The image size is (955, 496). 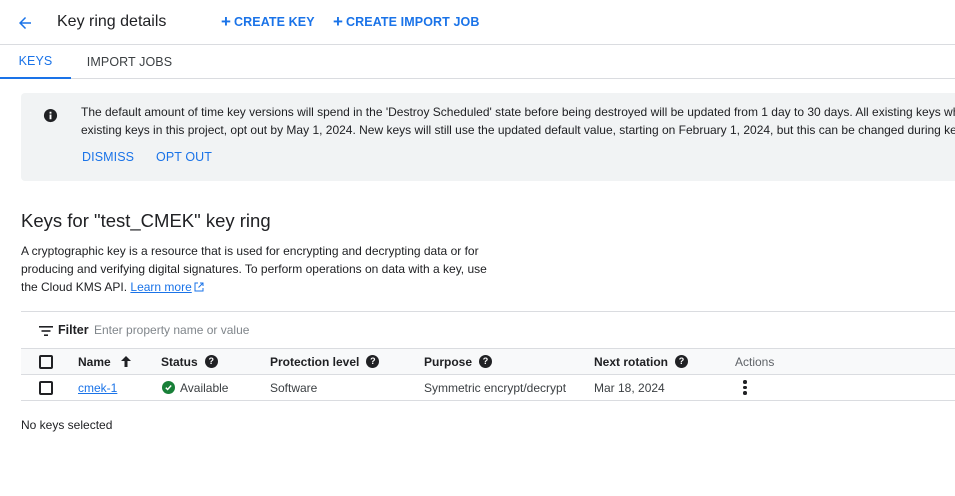 What do you see at coordinates (448, 361) in the screenshot?
I see `column-purpose-label: Purpose` at bounding box center [448, 361].